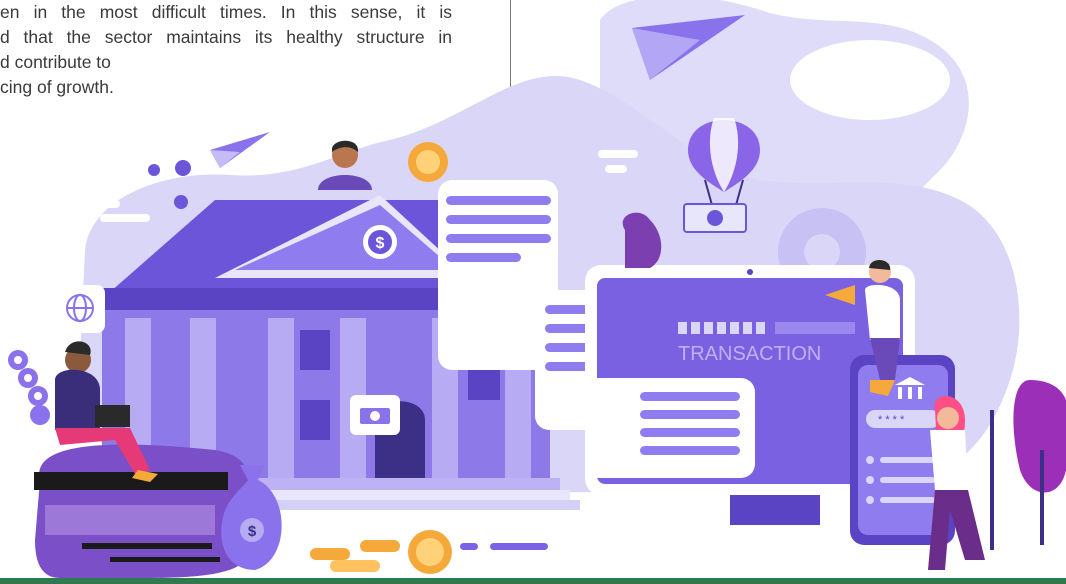 The width and height of the screenshot is (1066, 584). Describe the element at coordinates (240, 150) in the screenshot. I see `paper-plane-icon` at that location.